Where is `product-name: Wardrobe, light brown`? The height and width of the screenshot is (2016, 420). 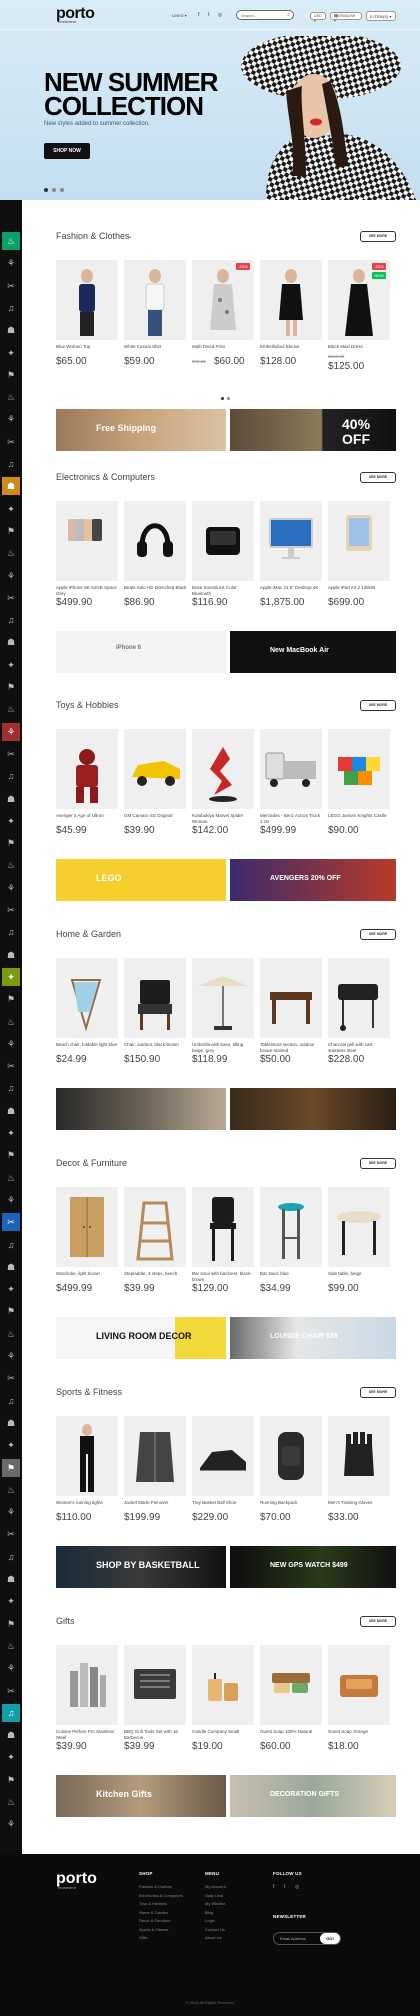
product-name: Wardrobe, light brown is located at coordinates (88, 1274).